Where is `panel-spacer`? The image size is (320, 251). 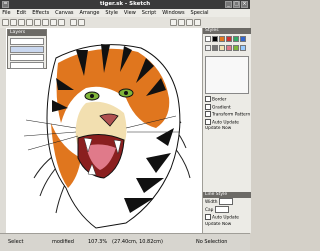
panel-spacer is located at coordinates (227, 162).